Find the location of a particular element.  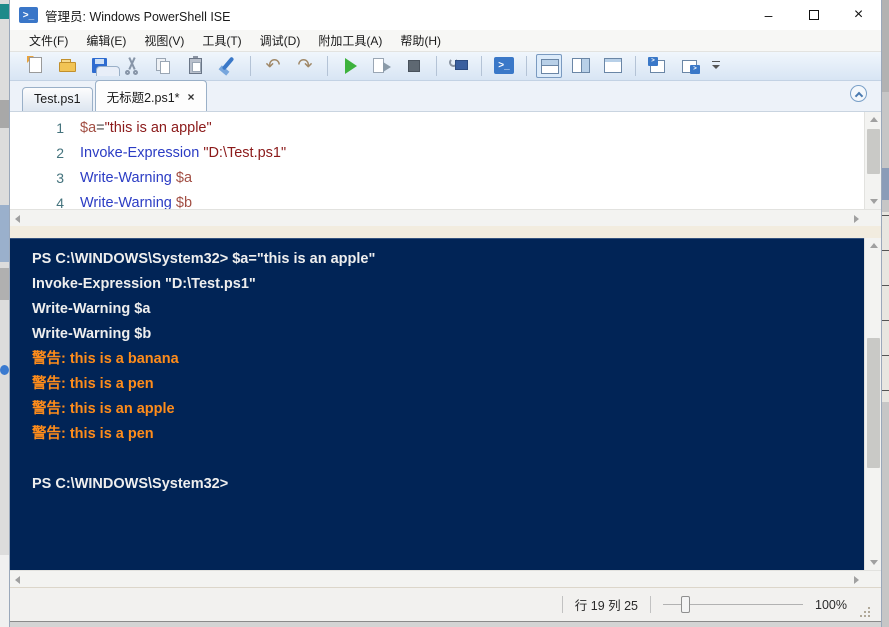

editor-line: Write-Warning $a is located at coordinates (472, 178).